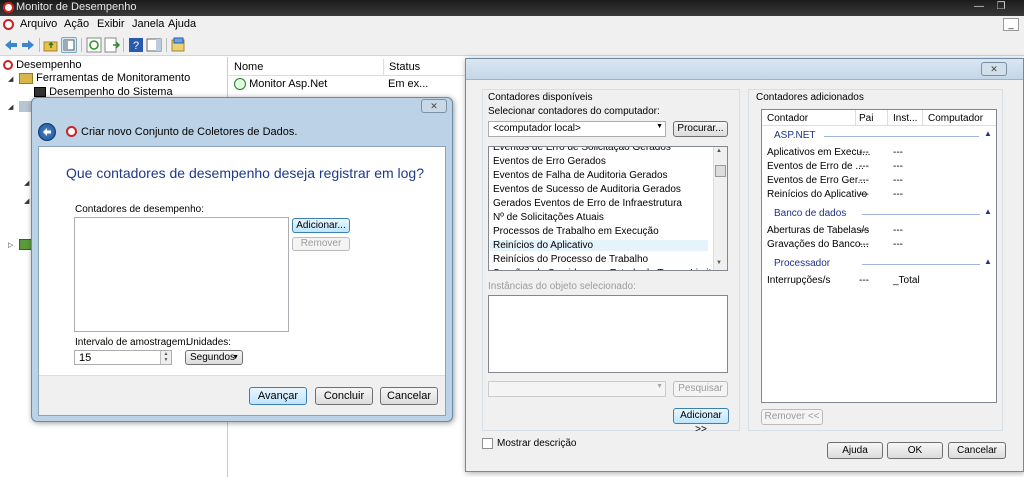 The width and height of the screenshot is (1024, 477). What do you see at coordinates (602, 189) in the screenshot?
I see `available-counter-item: Eventos de Sucesso de Auditoria Gerados` at bounding box center [602, 189].